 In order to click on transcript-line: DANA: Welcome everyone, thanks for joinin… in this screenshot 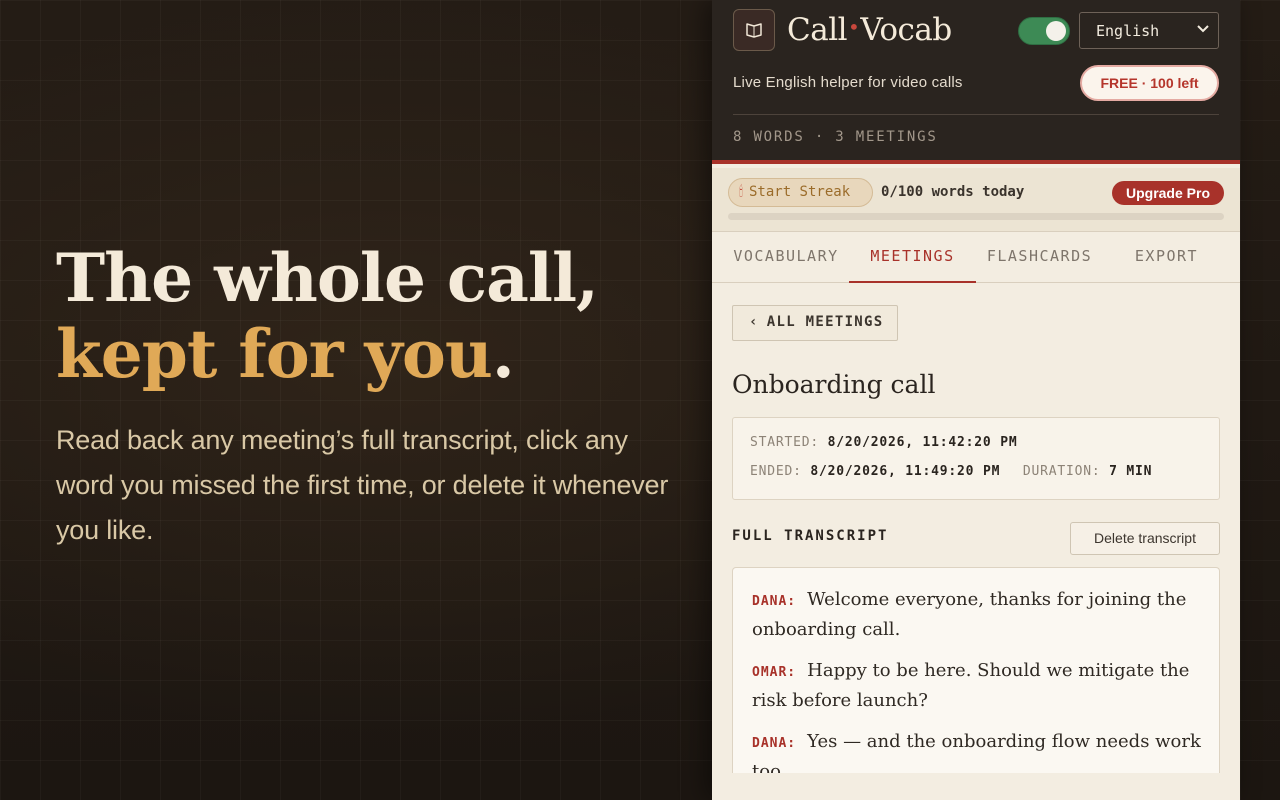, I will do `click(976, 615)`.